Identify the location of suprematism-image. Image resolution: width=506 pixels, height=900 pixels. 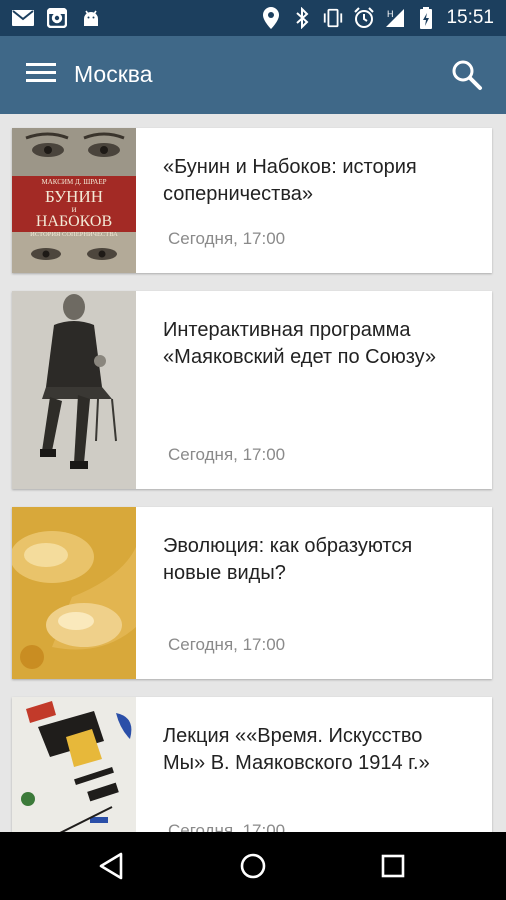
(74, 764).